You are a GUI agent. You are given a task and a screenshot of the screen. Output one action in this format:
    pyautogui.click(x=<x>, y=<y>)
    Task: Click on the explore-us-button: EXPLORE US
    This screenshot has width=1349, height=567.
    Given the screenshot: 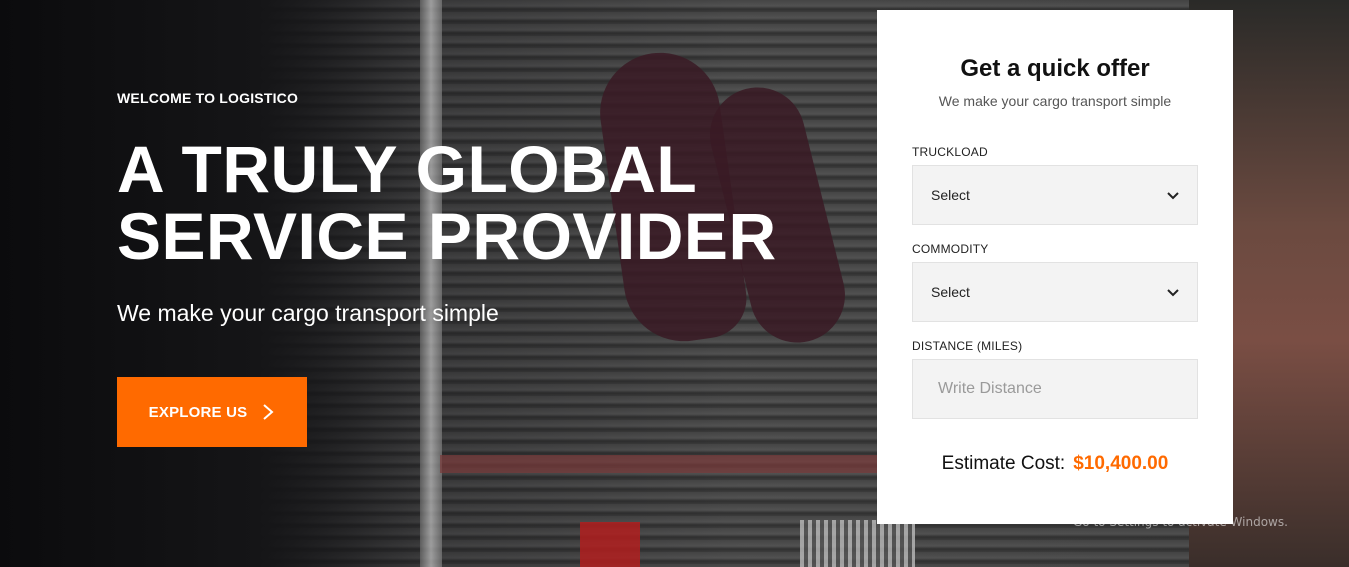 What is the action you would take?
    pyautogui.click(x=212, y=412)
    